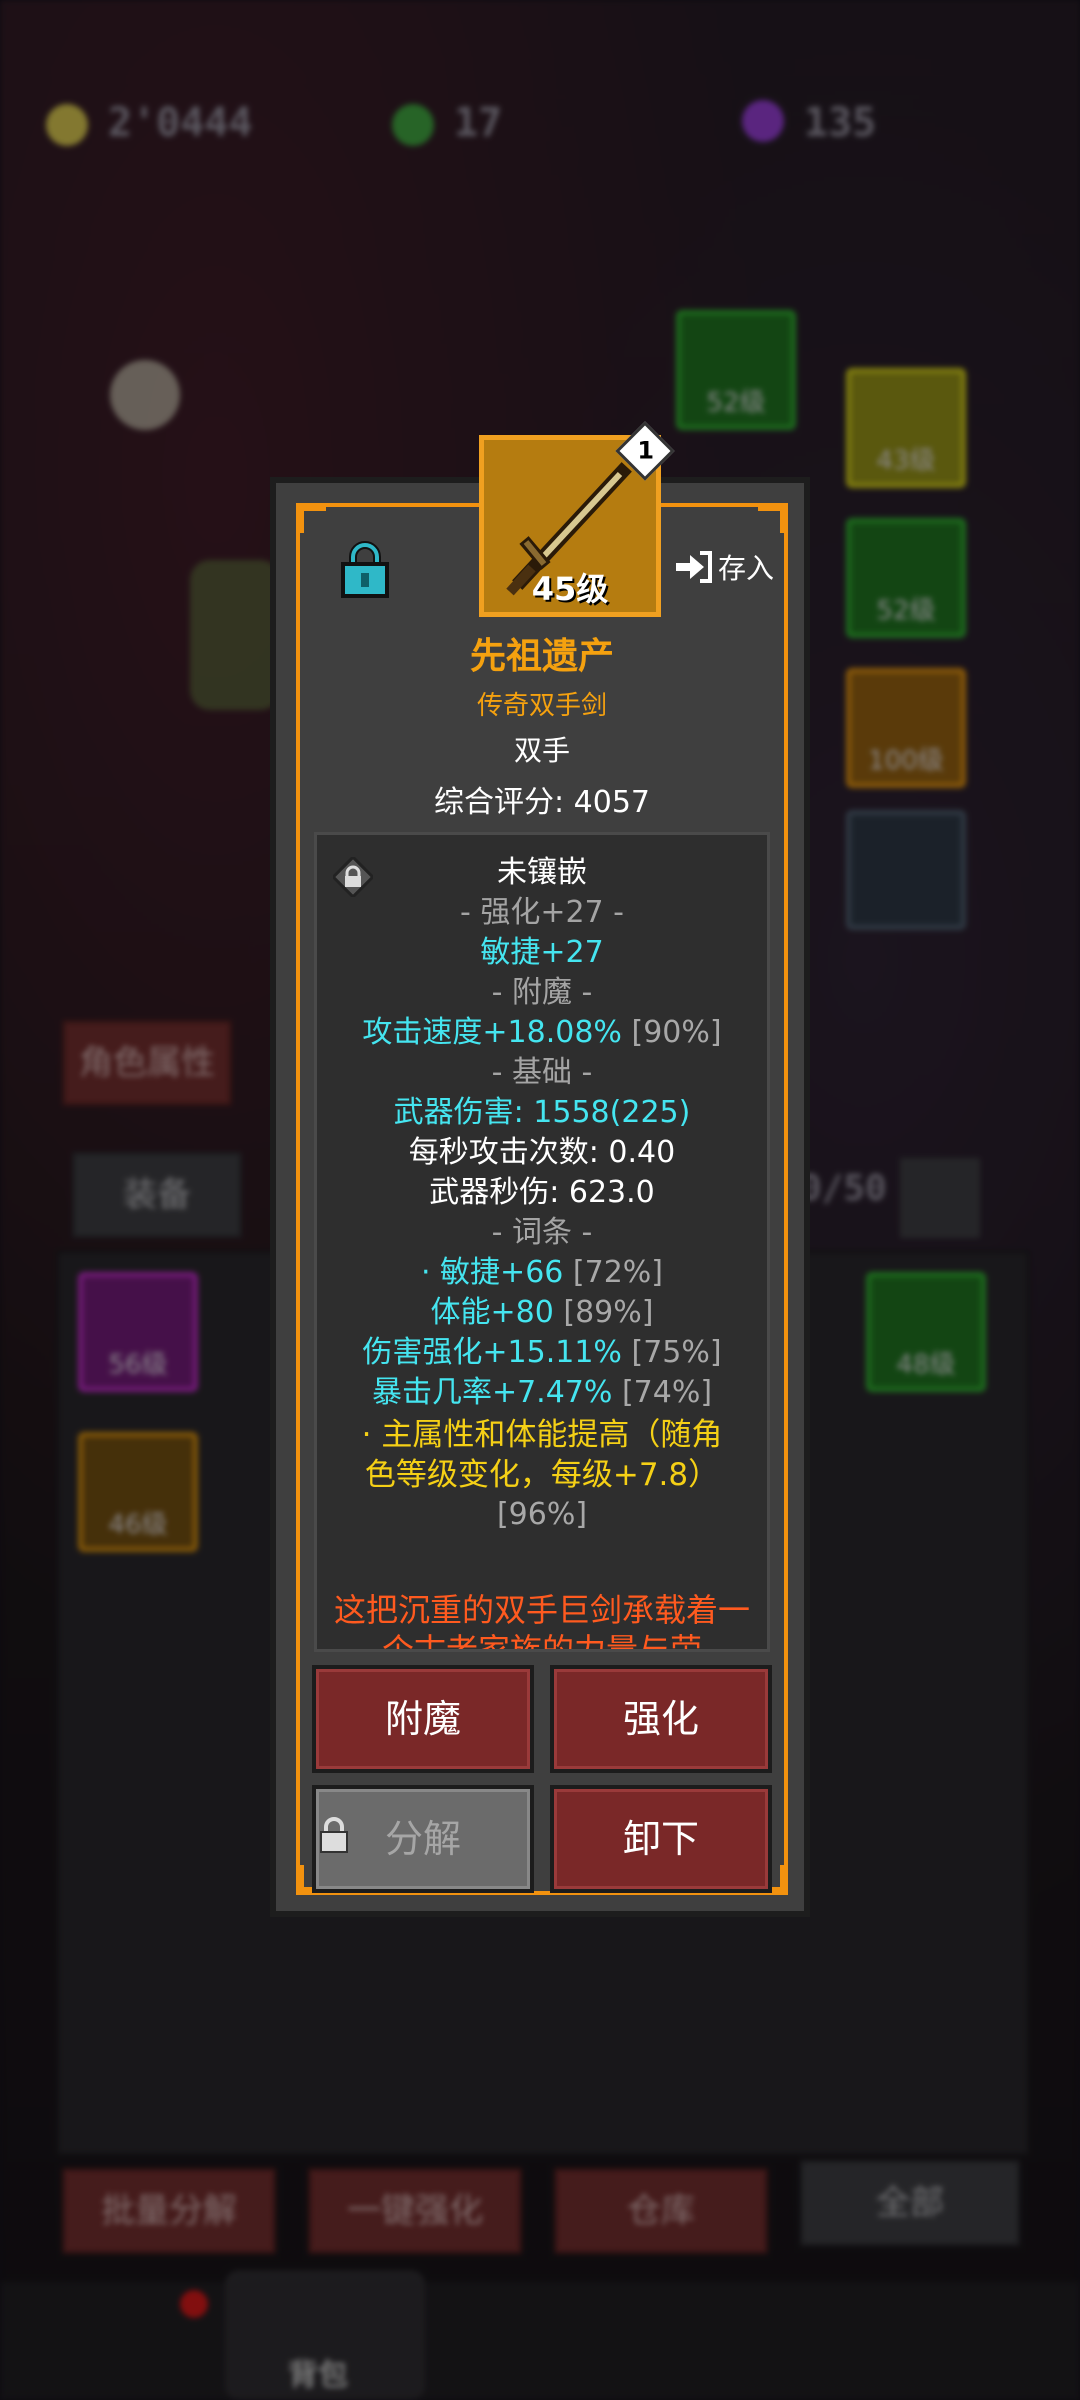 The image size is (1080, 2400). What do you see at coordinates (541, 656) in the screenshot?
I see `item-name: 先祖遗产` at bounding box center [541, 656].